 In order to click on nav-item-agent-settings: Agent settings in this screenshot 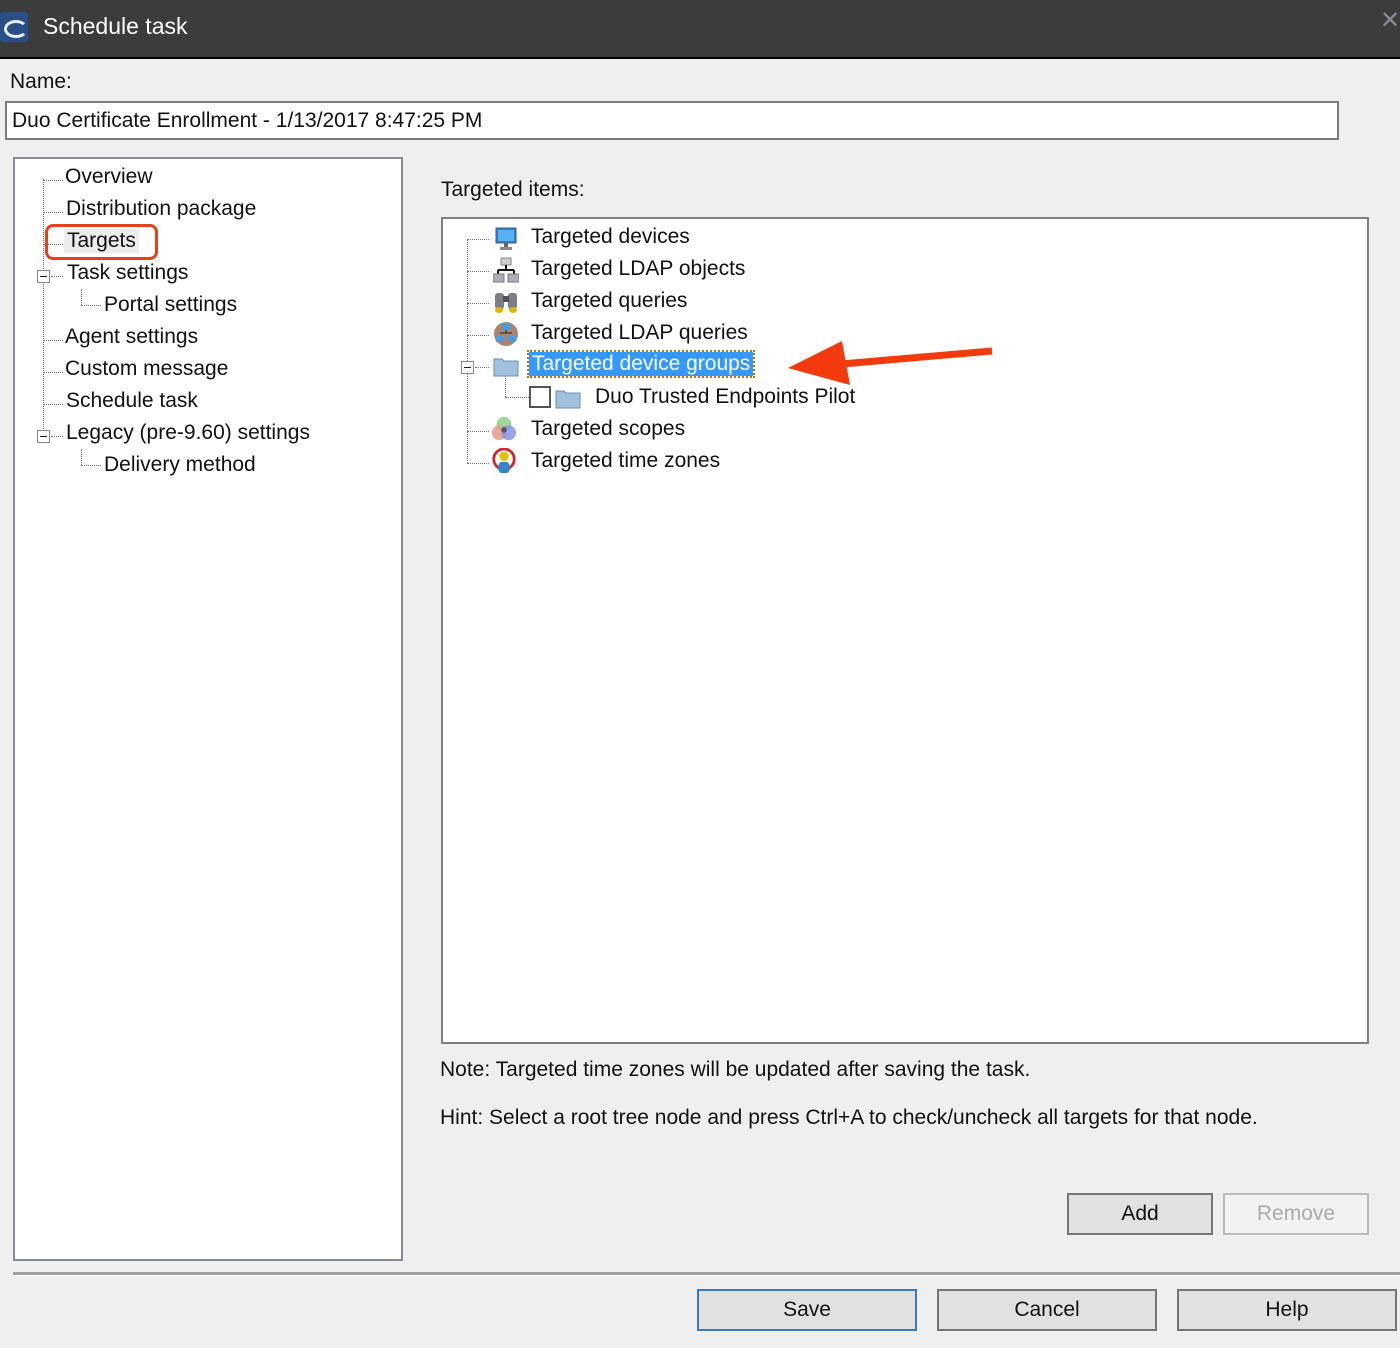, I will do `click(131, 337)`.